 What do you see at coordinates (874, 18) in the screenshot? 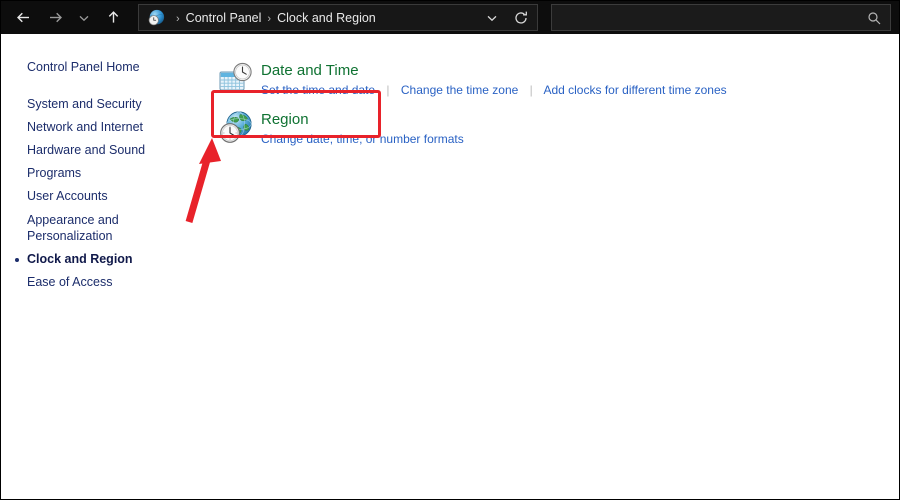
I see `search-icon` at bounding box center [874, 18].